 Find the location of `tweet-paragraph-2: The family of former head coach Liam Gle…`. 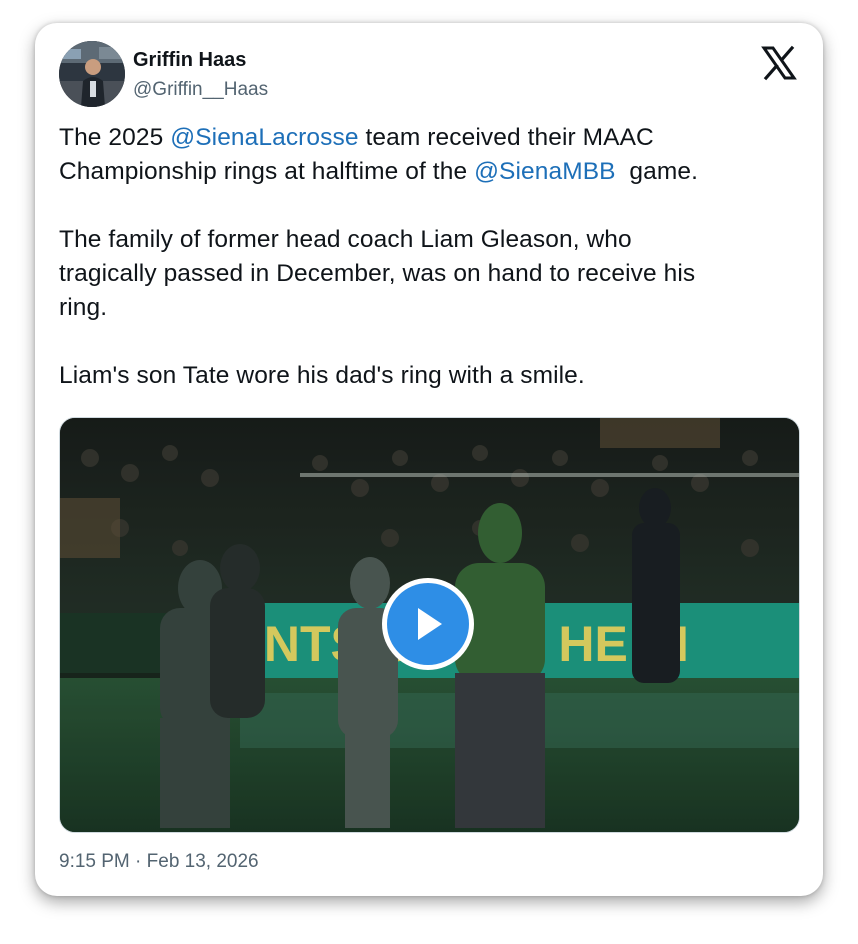

tweet-paragraph-2: The family of former head coach Liam Gle… is located at coordinates (431, 274).